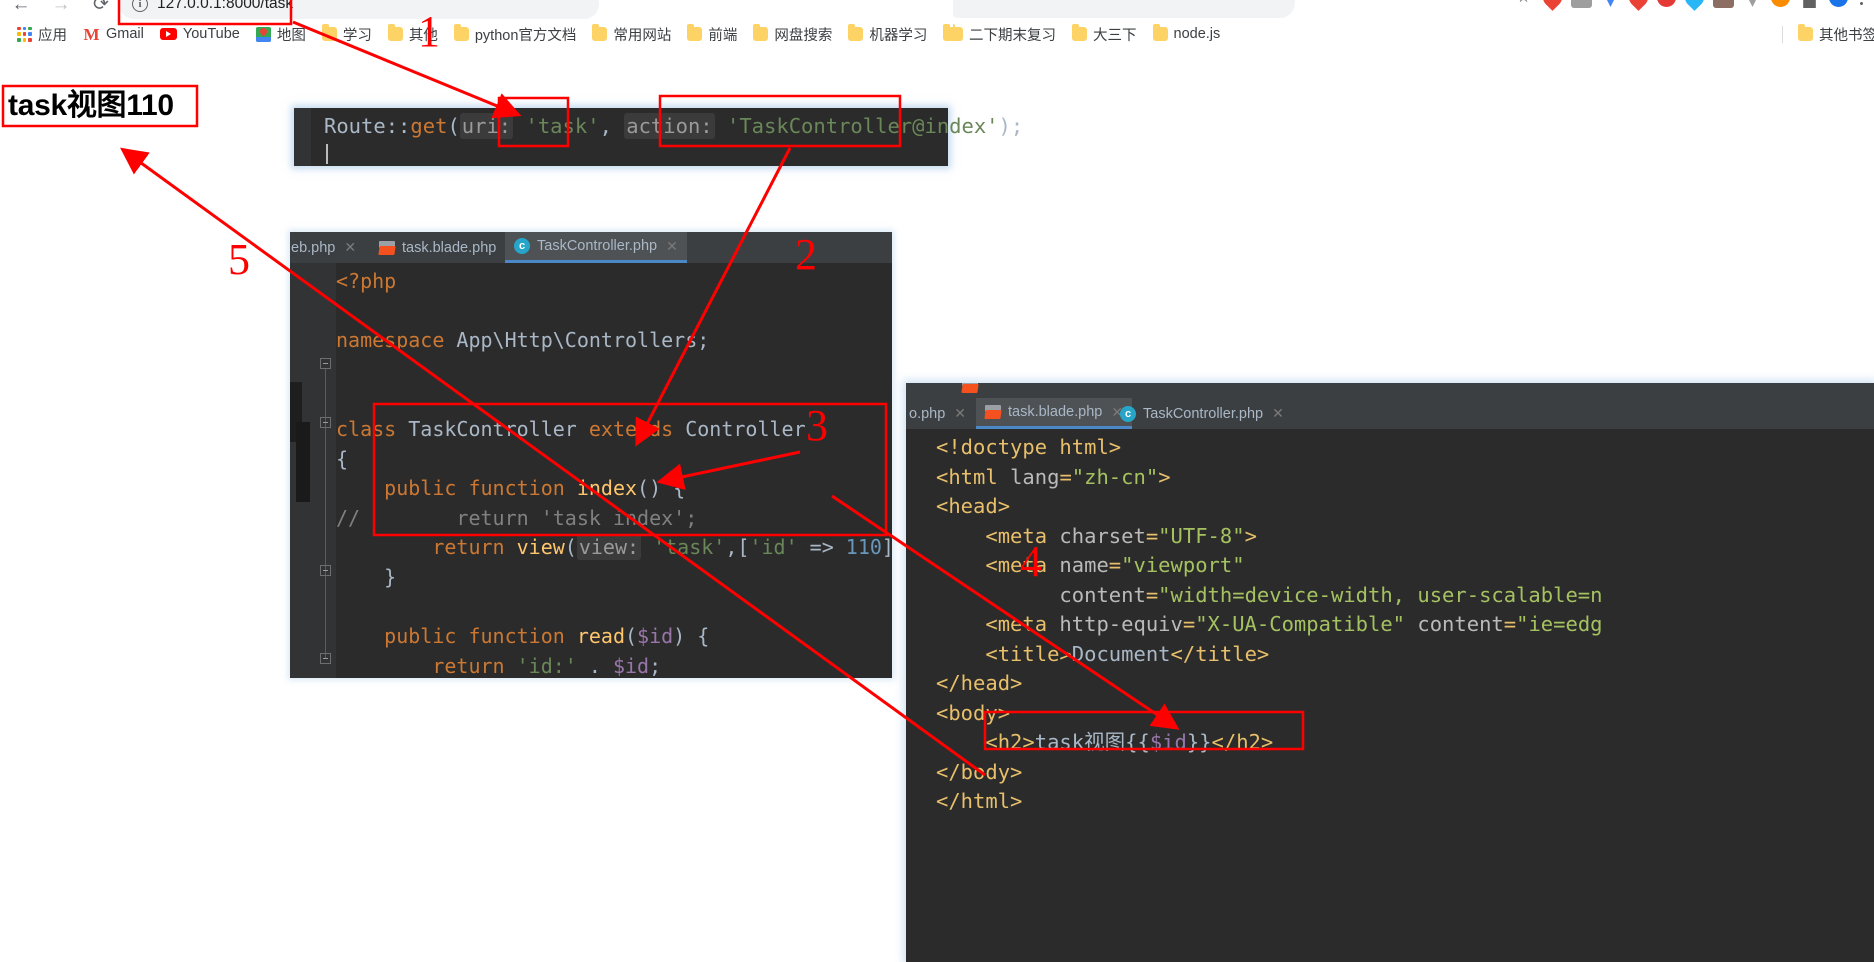 The height and width of the screenshot is (962, 1874). I want to click on bookmark-item-folder: 学习, so click(347, 34).